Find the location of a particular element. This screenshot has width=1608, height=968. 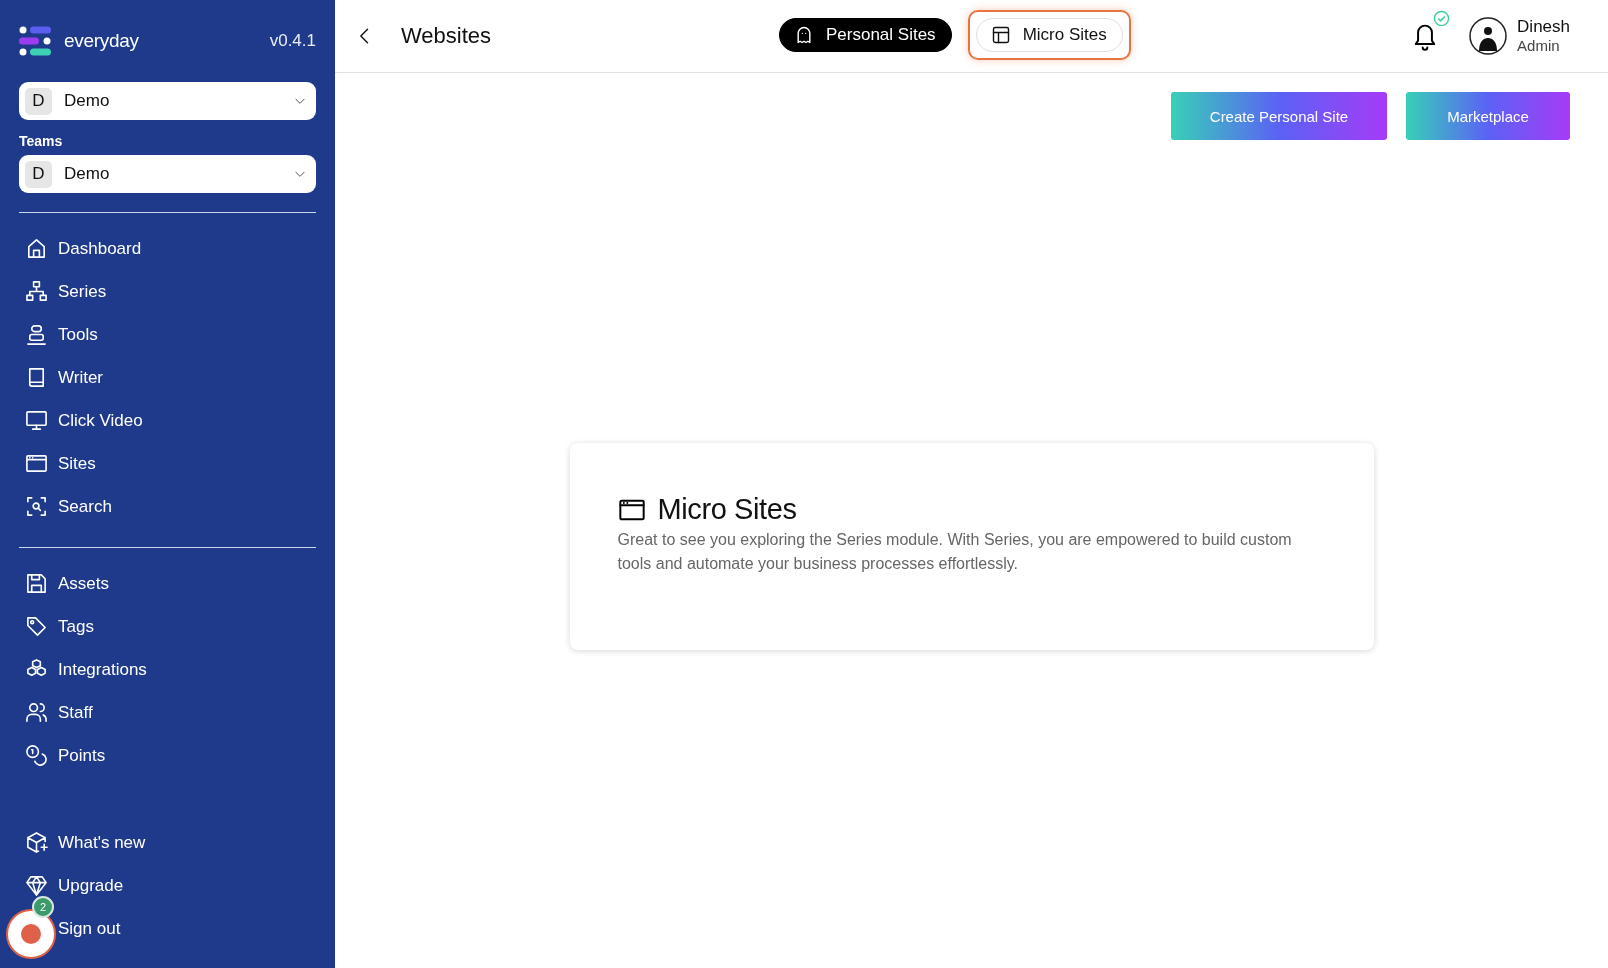

nav-item: Assets is located at coordinates (66, 583).